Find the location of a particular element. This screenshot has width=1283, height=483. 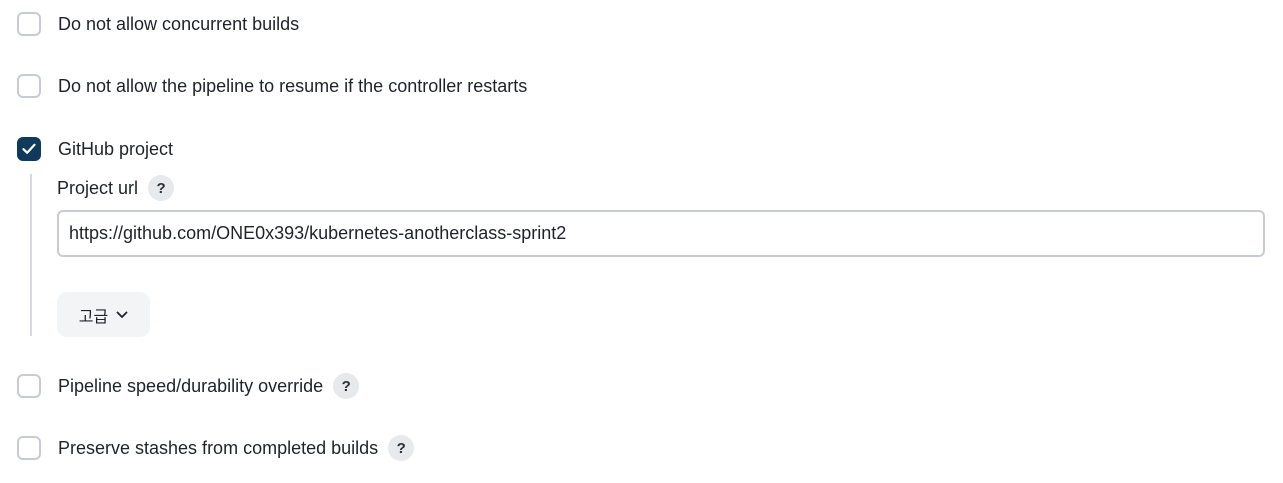

project-url-label: Project url is located at coordinates (98, 188).